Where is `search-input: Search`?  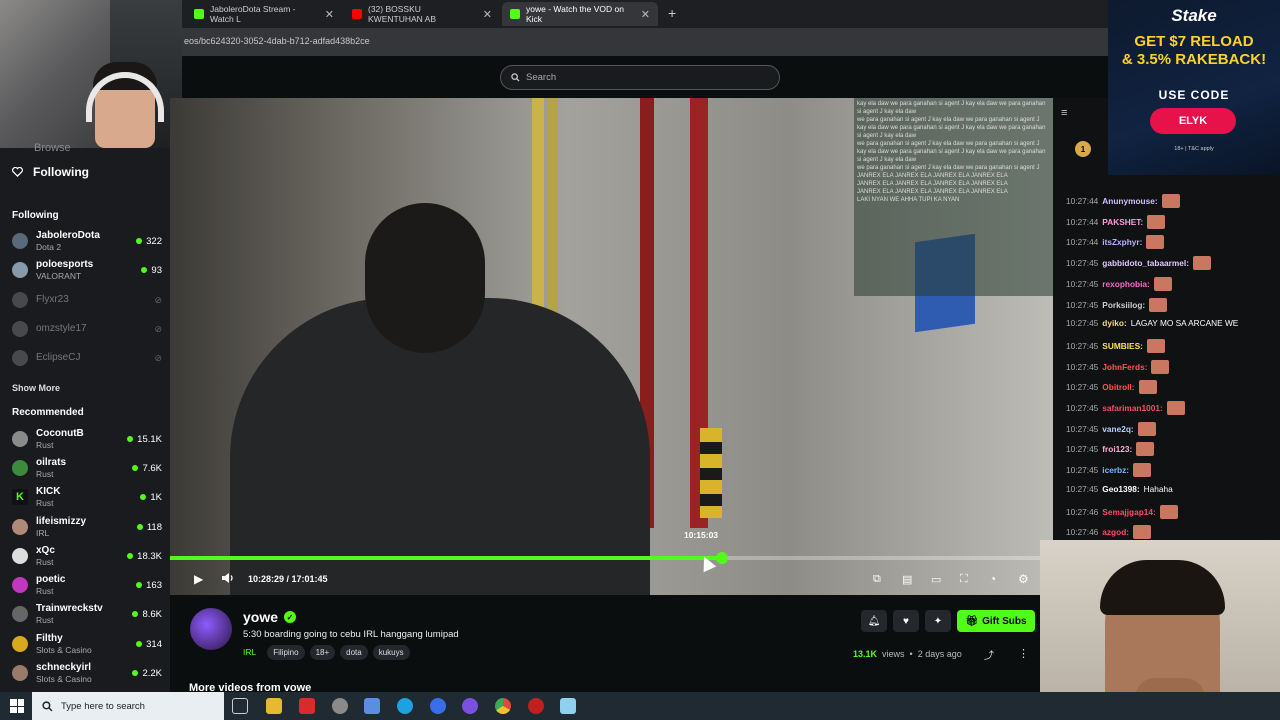 search-input: Search is located at coordinates (640, 77).